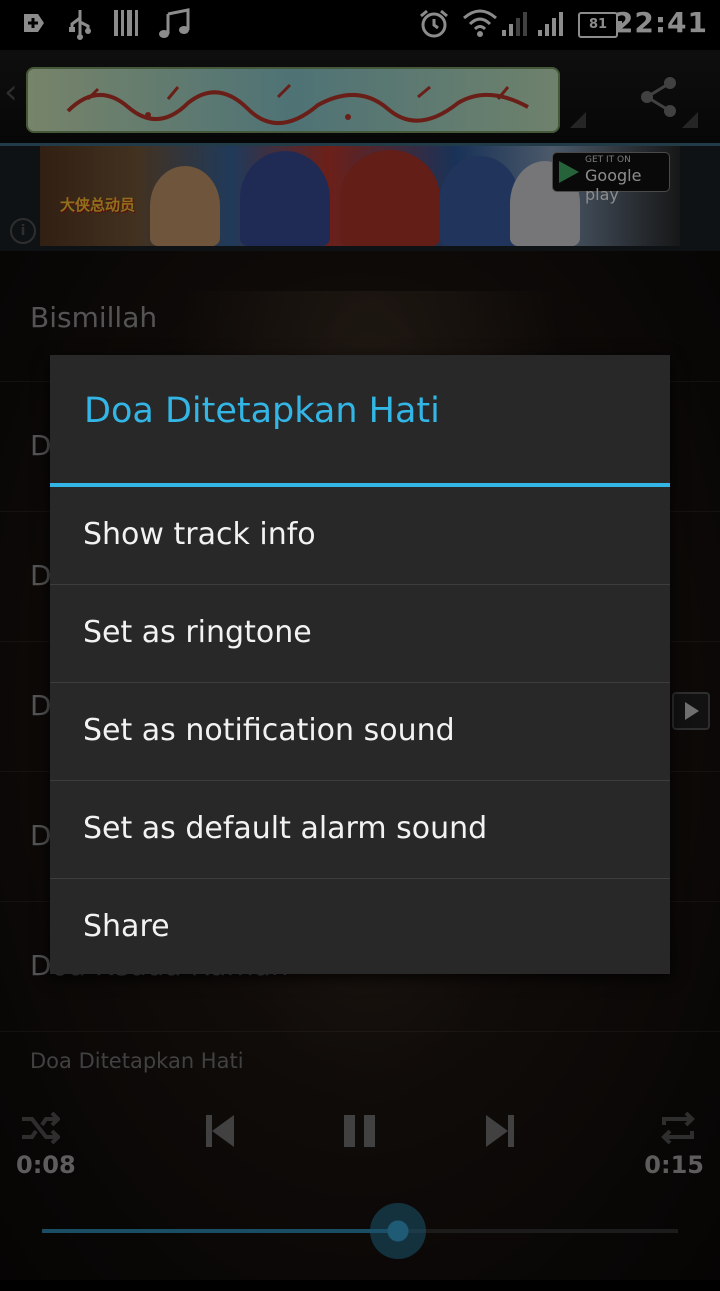  What do you see at coordinates (360, 634) in the screenshot?
I see `menu-item-set-ringtone: Set as ringtone` at bounding box center [360, 634].